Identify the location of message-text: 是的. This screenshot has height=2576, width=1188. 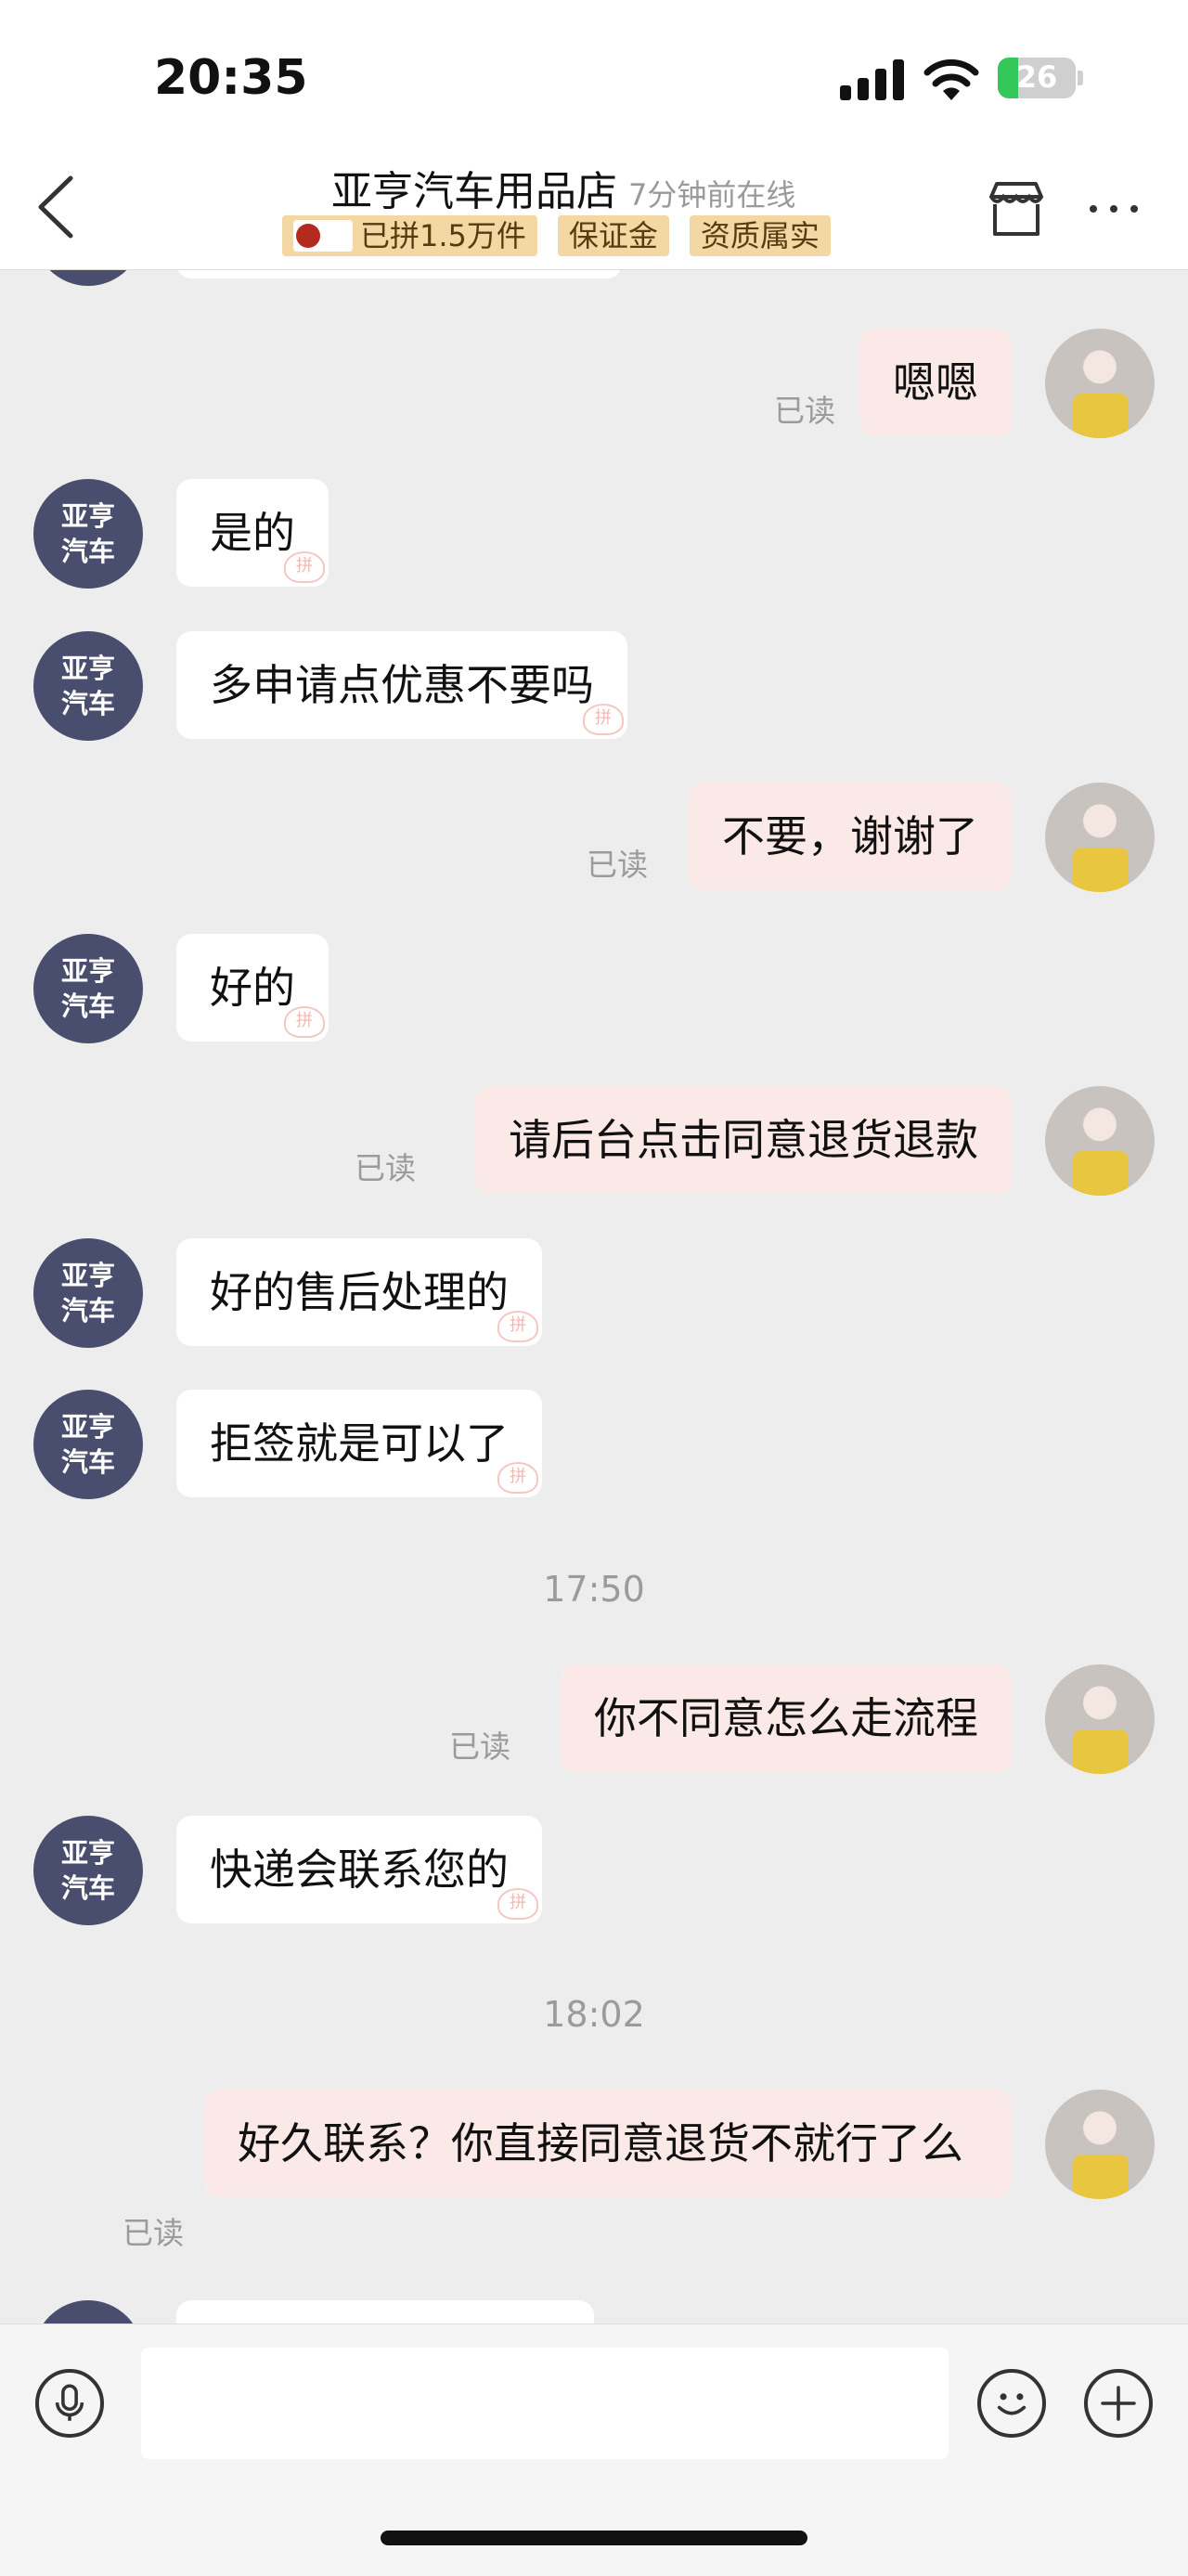
(252, 533).